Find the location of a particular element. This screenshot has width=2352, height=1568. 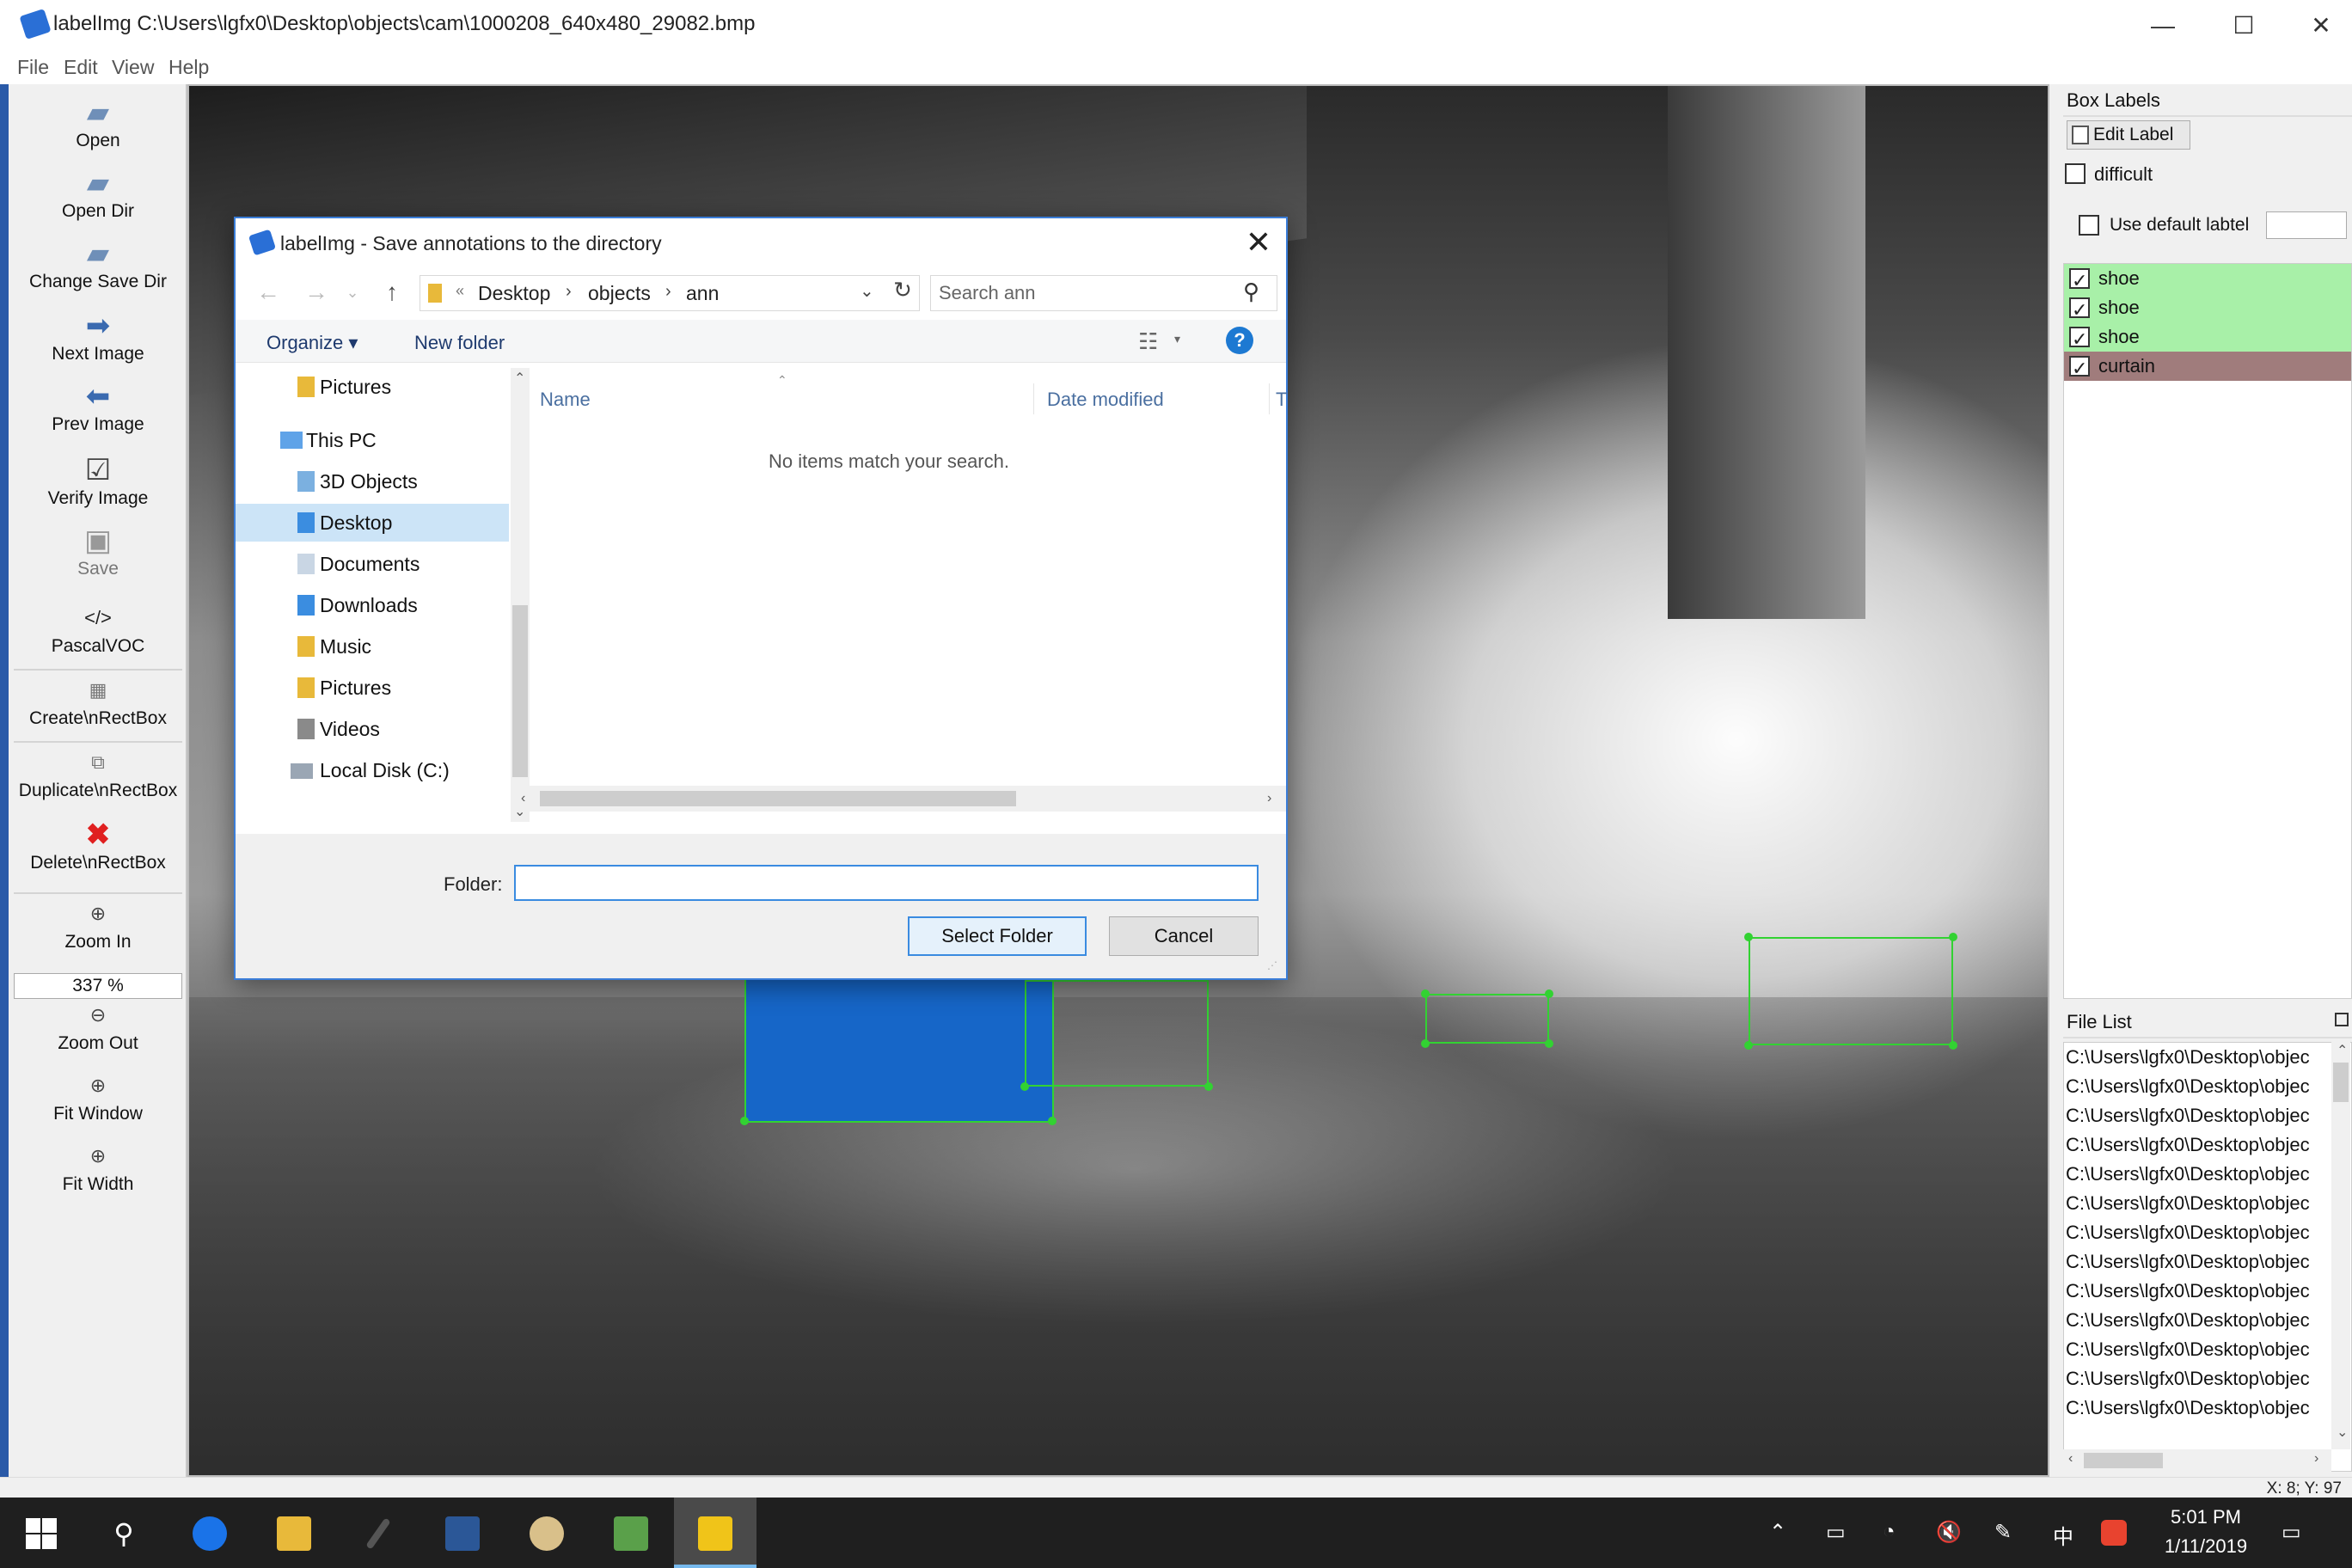

scroll-right-icon: › is located at coordinates (1269, 798).